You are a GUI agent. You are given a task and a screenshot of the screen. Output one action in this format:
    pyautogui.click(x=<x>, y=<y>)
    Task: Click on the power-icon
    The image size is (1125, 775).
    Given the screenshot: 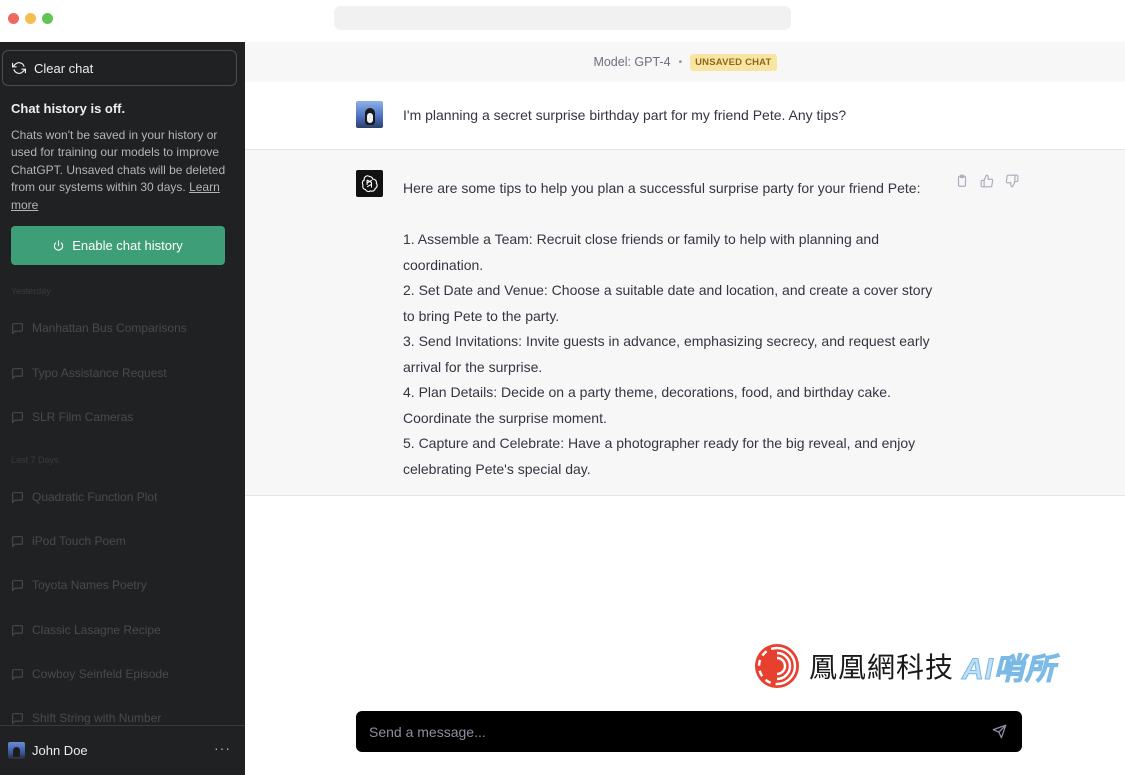 What is the action you would take?
    pyautogui.click(x=59, y=245)
    